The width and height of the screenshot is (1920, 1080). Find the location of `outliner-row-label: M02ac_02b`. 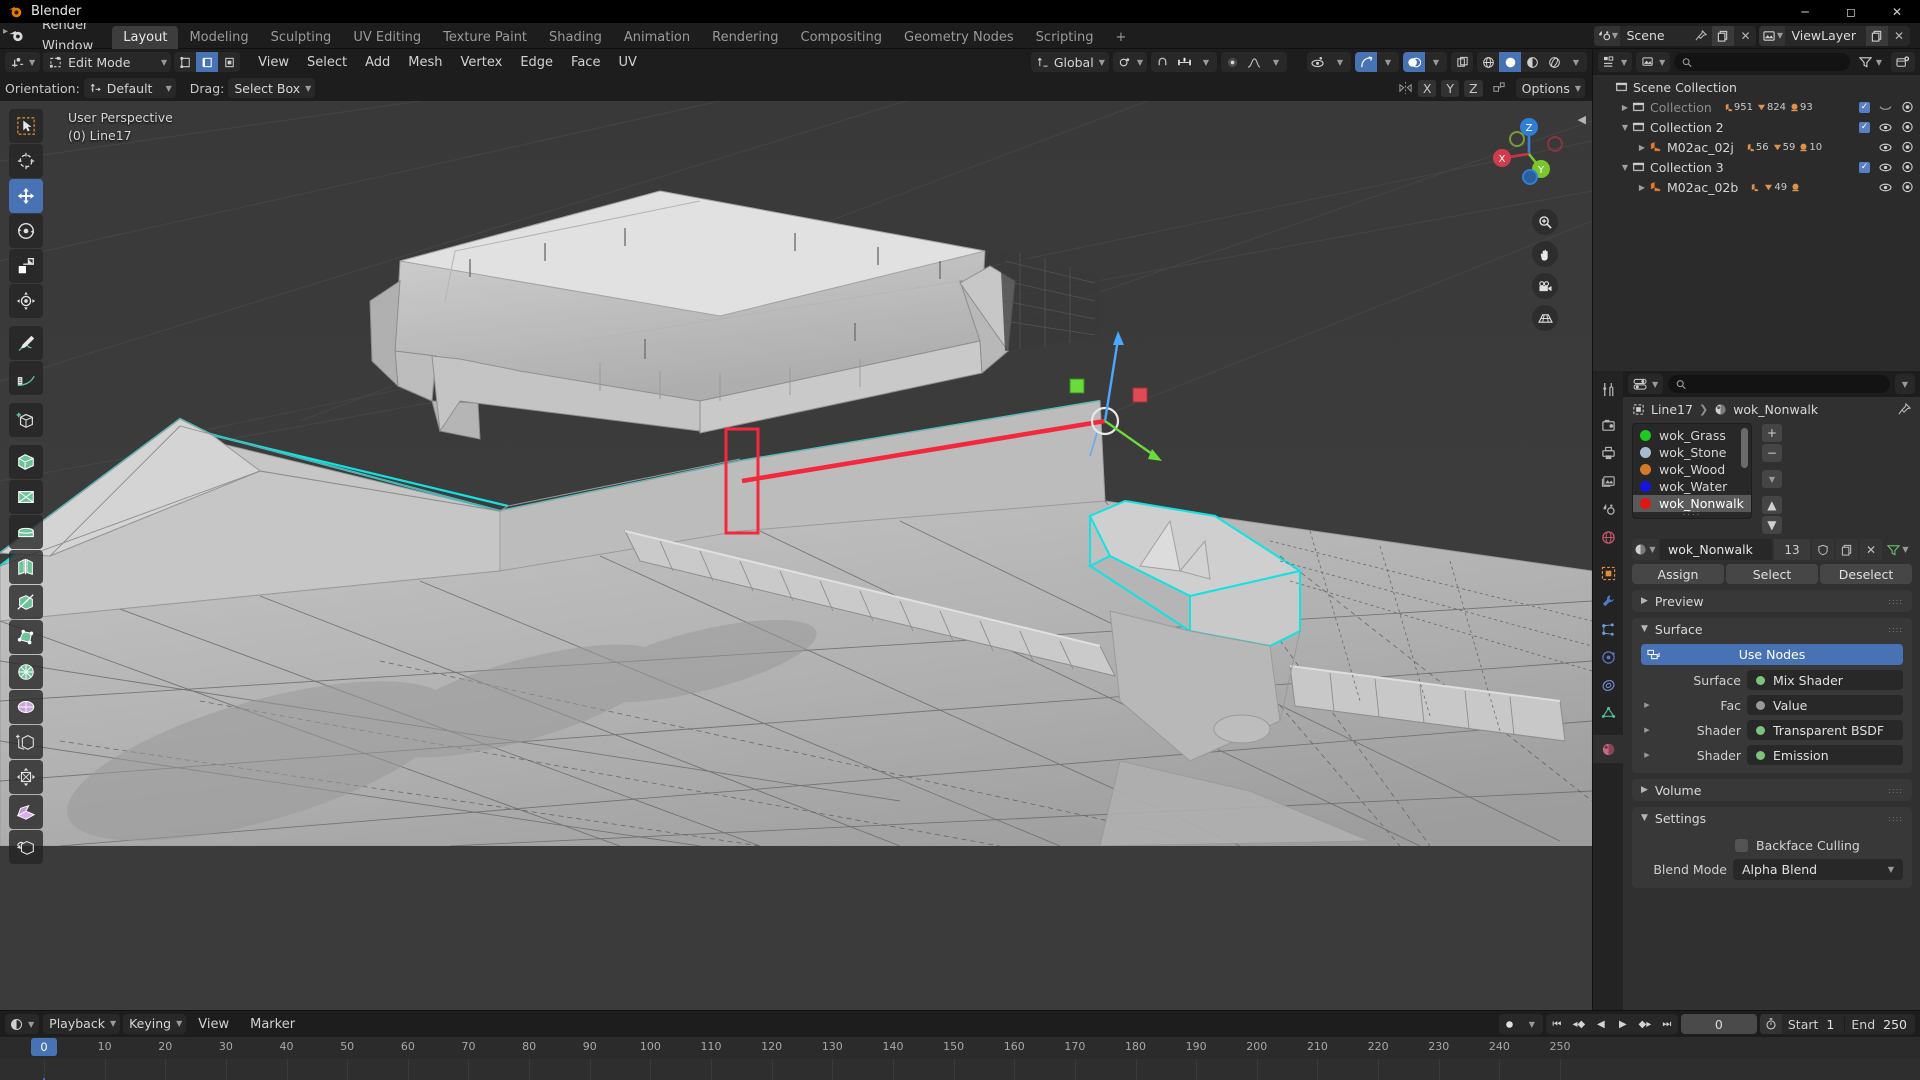

outliner-row-label: M02ac_02b is located at coordinates (1702, 187).